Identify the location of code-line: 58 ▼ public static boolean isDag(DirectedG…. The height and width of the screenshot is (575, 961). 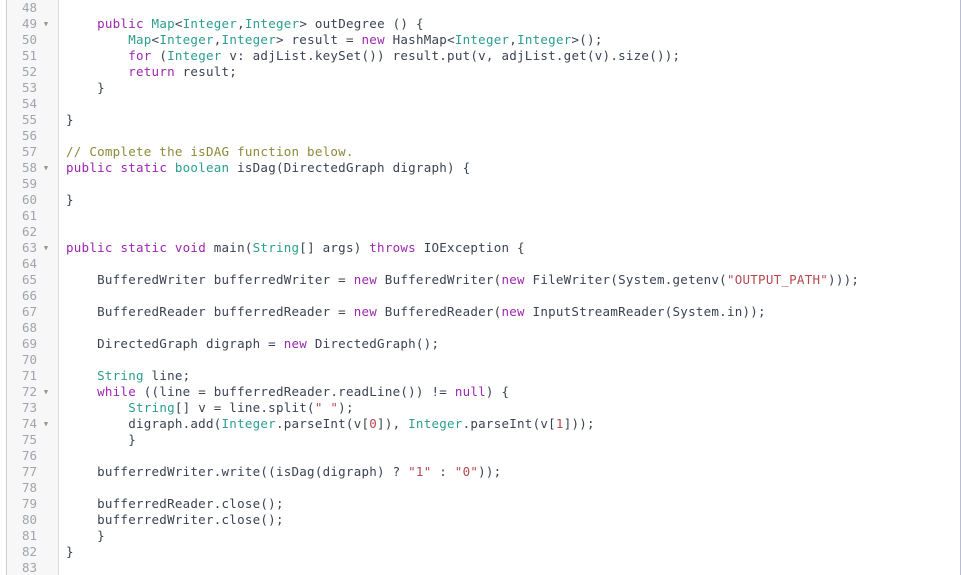
(480, 168).